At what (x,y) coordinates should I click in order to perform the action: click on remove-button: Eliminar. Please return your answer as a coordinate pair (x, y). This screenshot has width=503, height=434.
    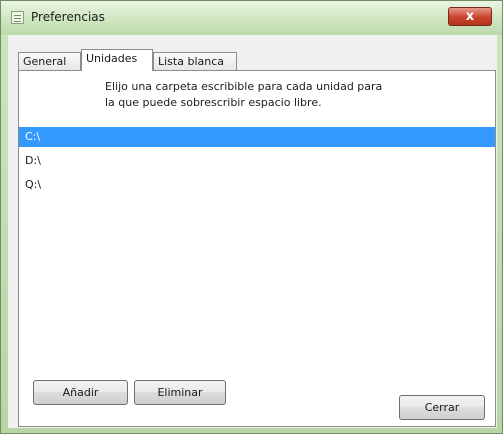
    Looking at the image, I should click on (180, 392).